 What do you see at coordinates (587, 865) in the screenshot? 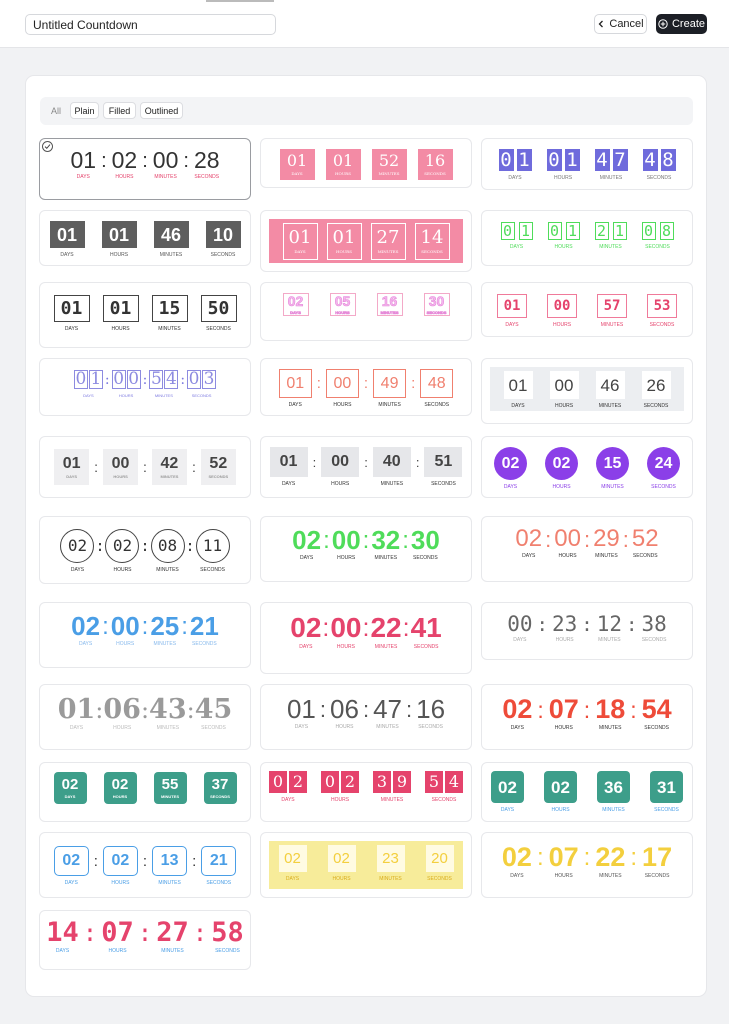
I see `countdown-template-card: 02 DAYS:07 HOURS:22 MINUTES:17 SECONDS` at bounding box center [587, 865].